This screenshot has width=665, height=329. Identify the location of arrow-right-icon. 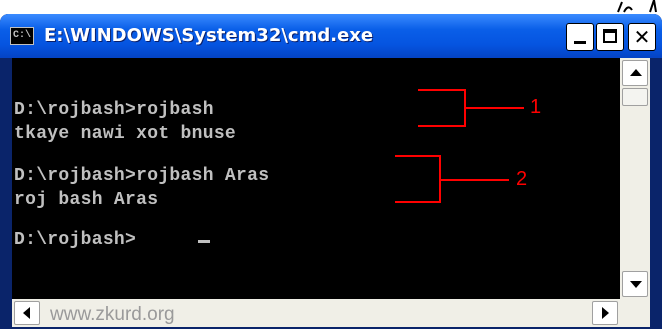
(605, 313).